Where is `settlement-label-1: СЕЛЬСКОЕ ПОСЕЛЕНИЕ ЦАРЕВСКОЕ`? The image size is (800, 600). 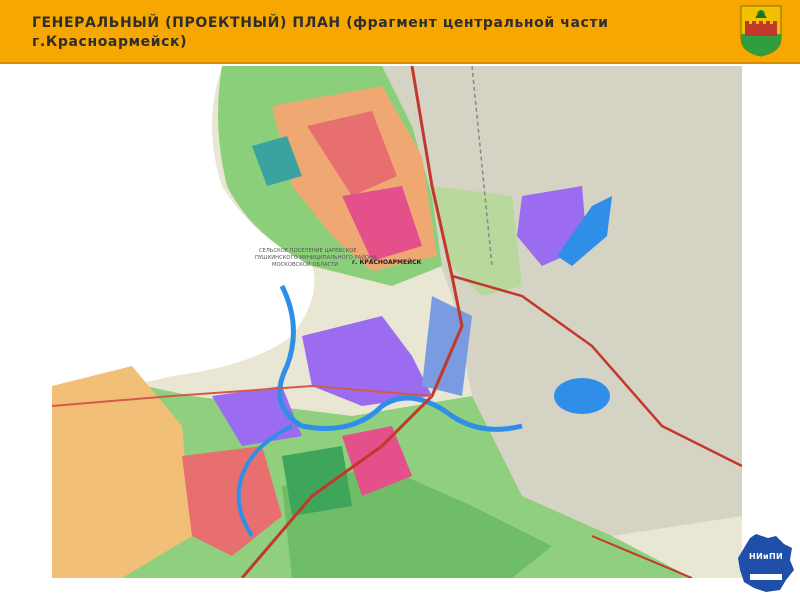 settlement-label-1: СЕЛЬСКОЕ ПОСЕЛЕНИЕ ЦАРЕВСКОЕ is located at coordinates (308, 251).